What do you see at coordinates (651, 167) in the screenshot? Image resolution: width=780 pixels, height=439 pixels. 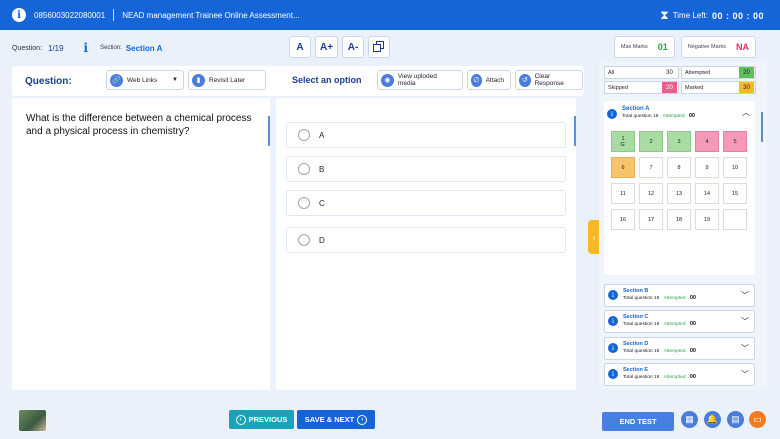 I see `question-cell: 7` at bounding box center [651, 167].